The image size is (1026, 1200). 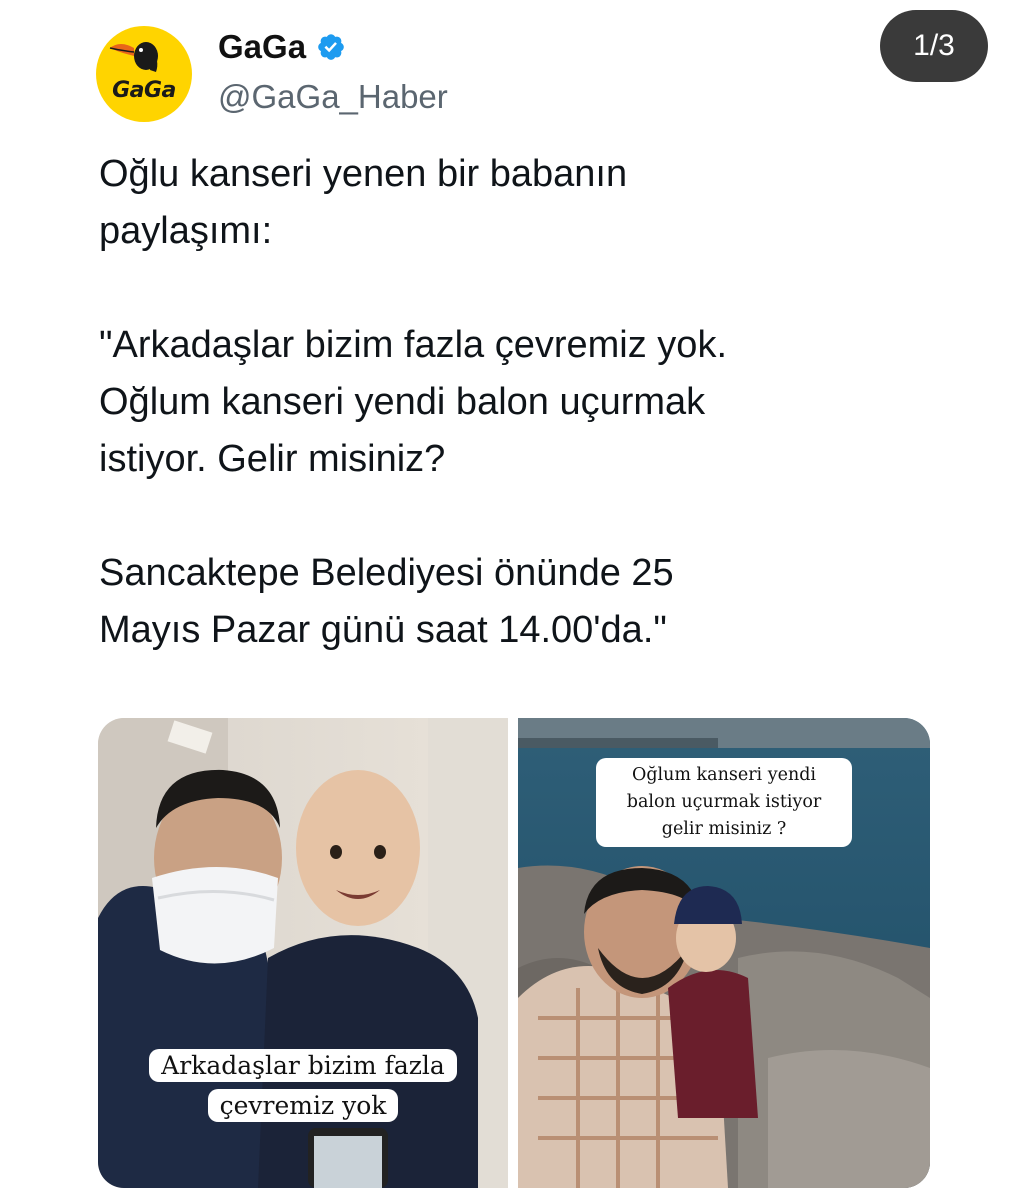 I want to click on toucan-logo-icon, so click(x=133, y=57).